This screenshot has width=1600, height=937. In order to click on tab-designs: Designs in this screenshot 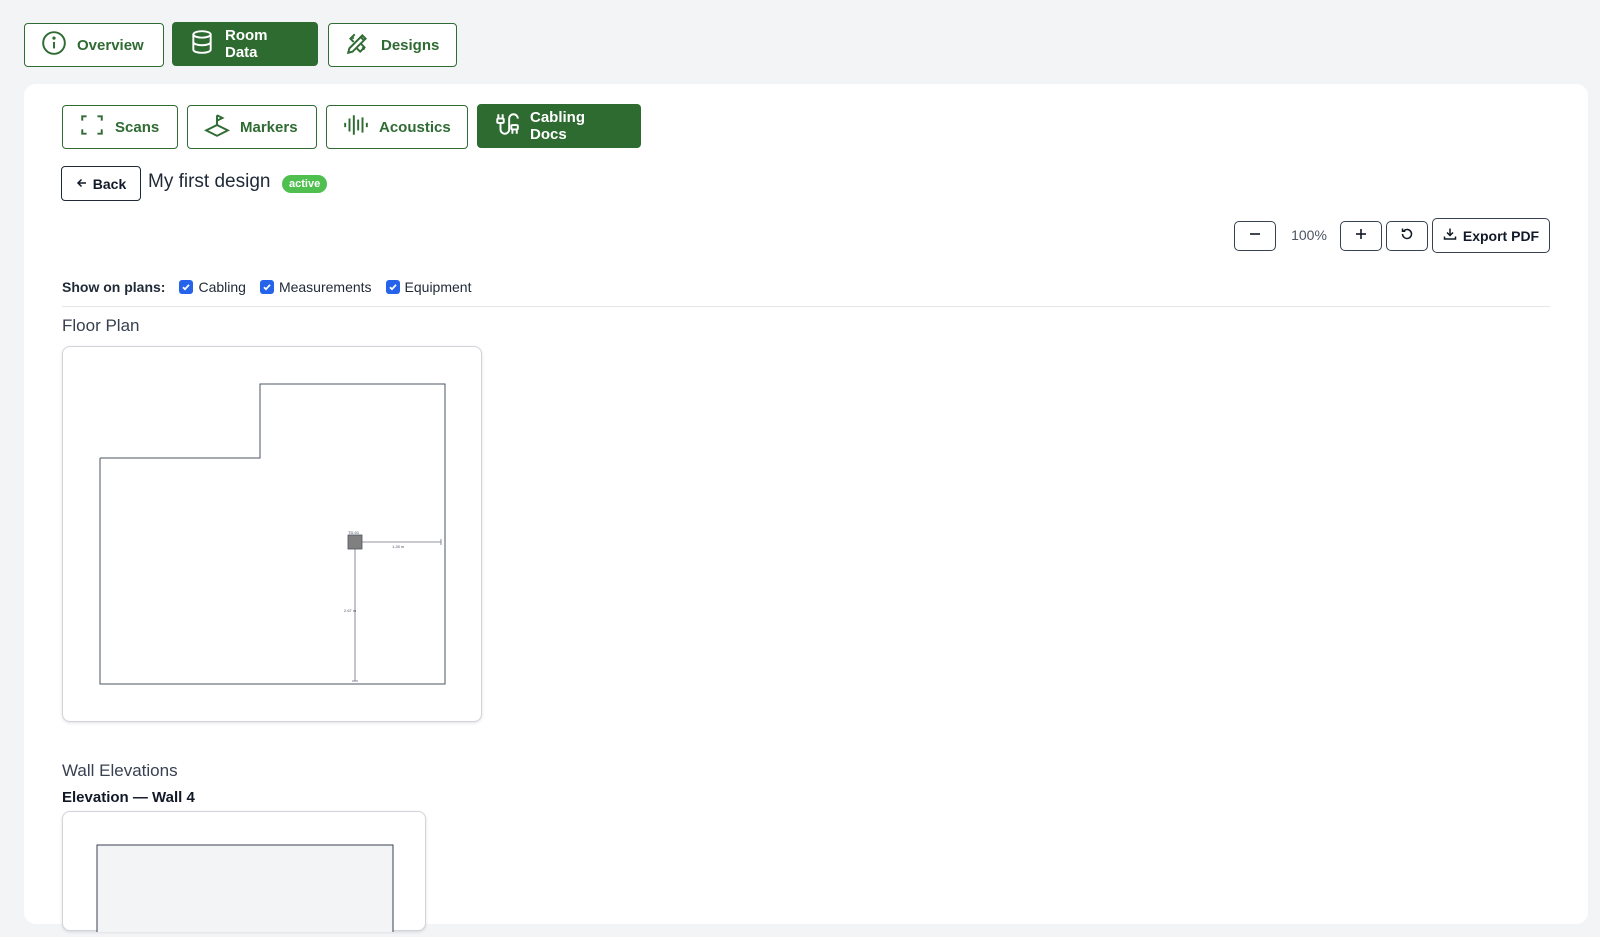, I will do `click(392, 45)`.